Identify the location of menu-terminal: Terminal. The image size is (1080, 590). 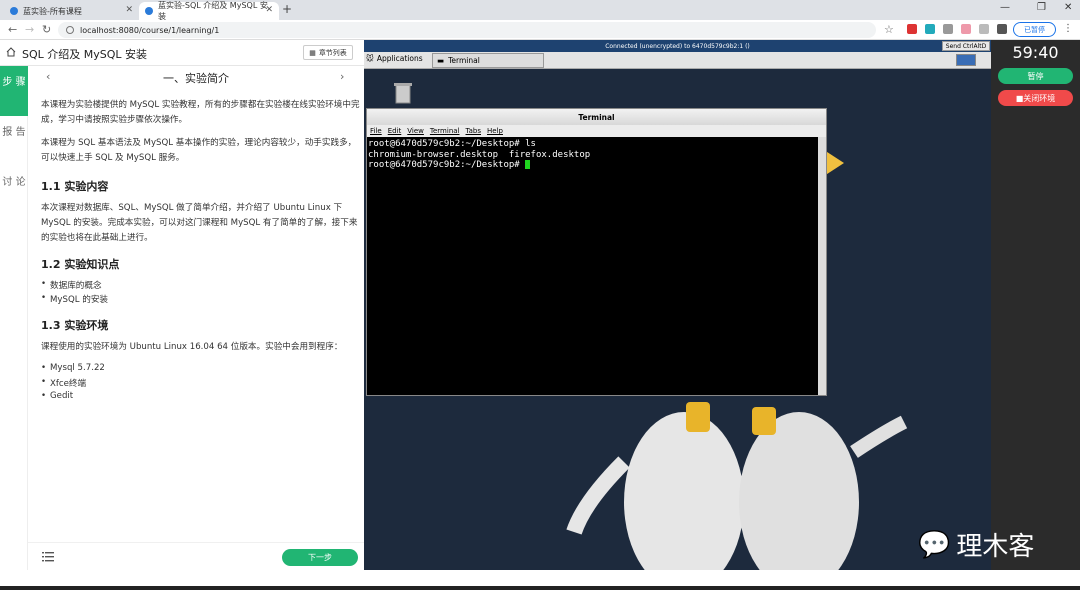
(445, 131).